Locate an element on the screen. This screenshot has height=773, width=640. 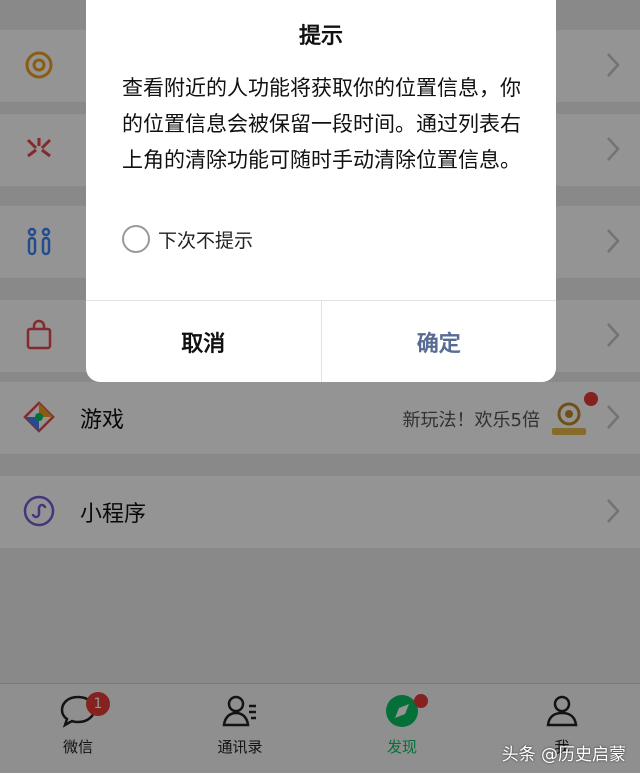
dont-remind-checkbox: 下次不提示 is located at coordinates (187, 239).